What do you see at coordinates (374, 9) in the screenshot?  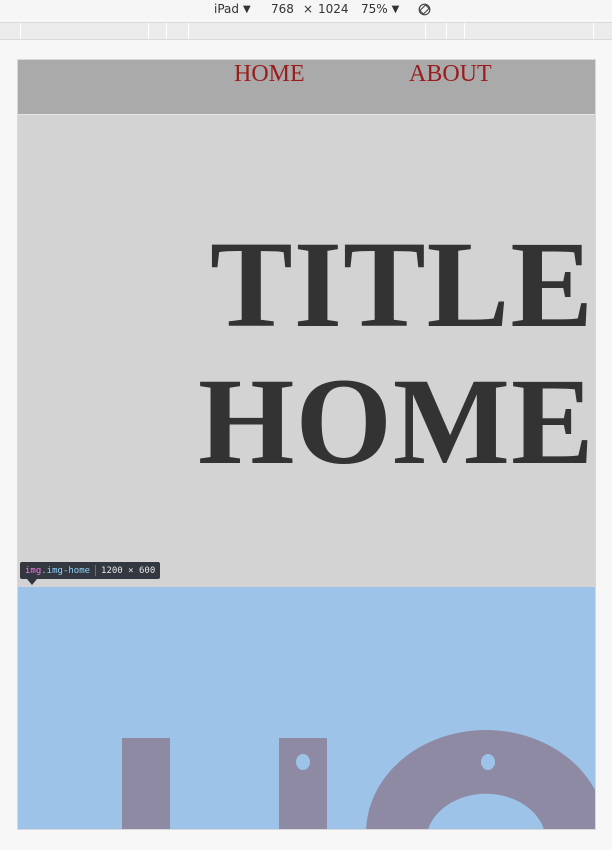 I see `zoom-value: 75%` at bounding box center [374, 9].